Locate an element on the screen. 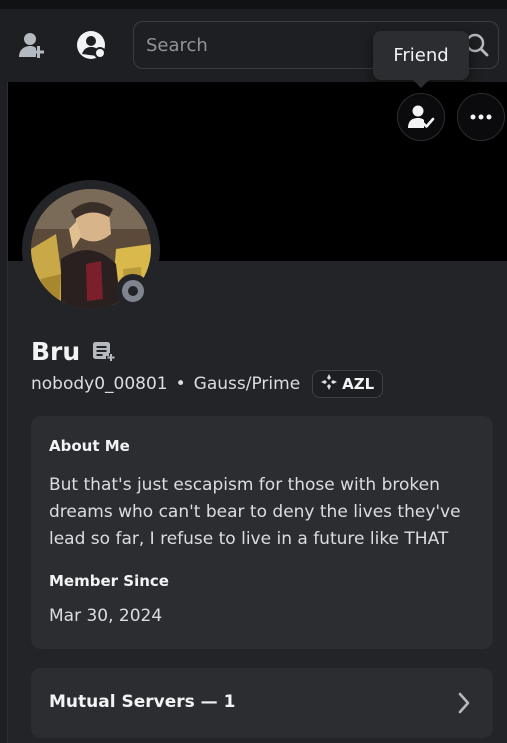 This screenshot has width=507, height=743. offline-status-dot is located at coordinates (133, 291).